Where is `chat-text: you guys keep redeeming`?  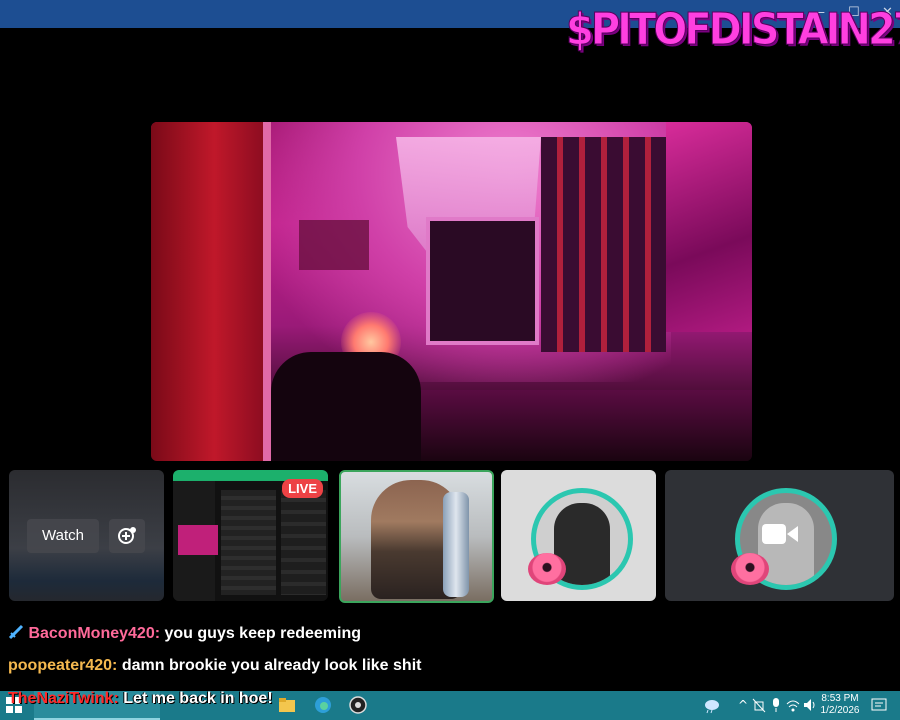
chat-text: you guys keep redeeming is located at coordinates (263, 633).